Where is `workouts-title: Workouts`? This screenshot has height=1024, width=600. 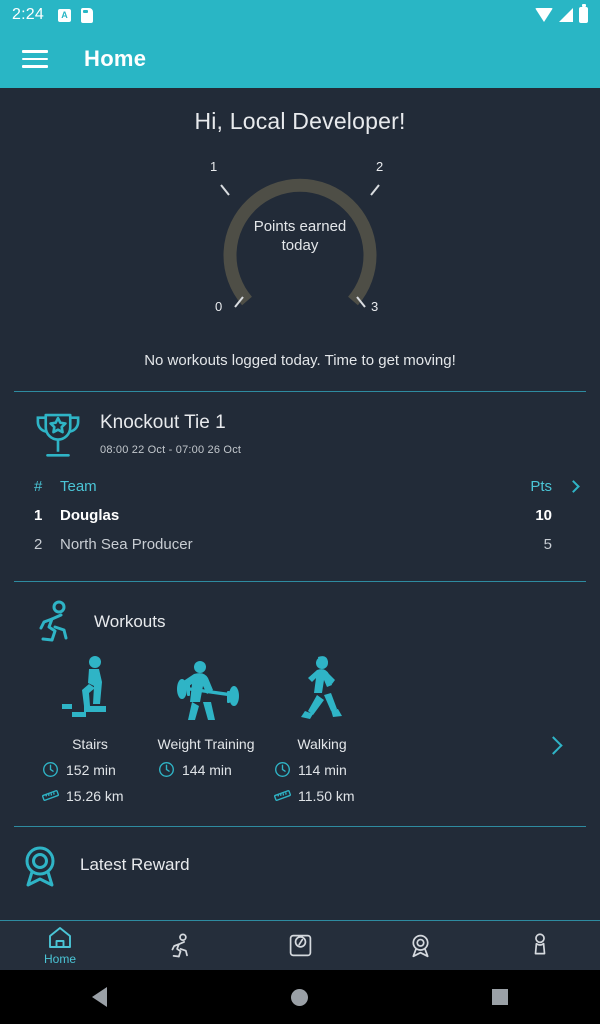 workouts-title: Workouts is located at coordinates (130, 621).